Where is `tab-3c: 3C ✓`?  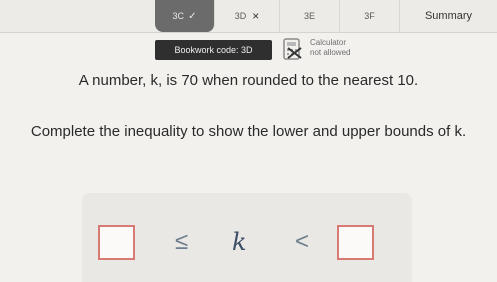
tab-3c: 3C ✓ is located at coordinates (185, 16).